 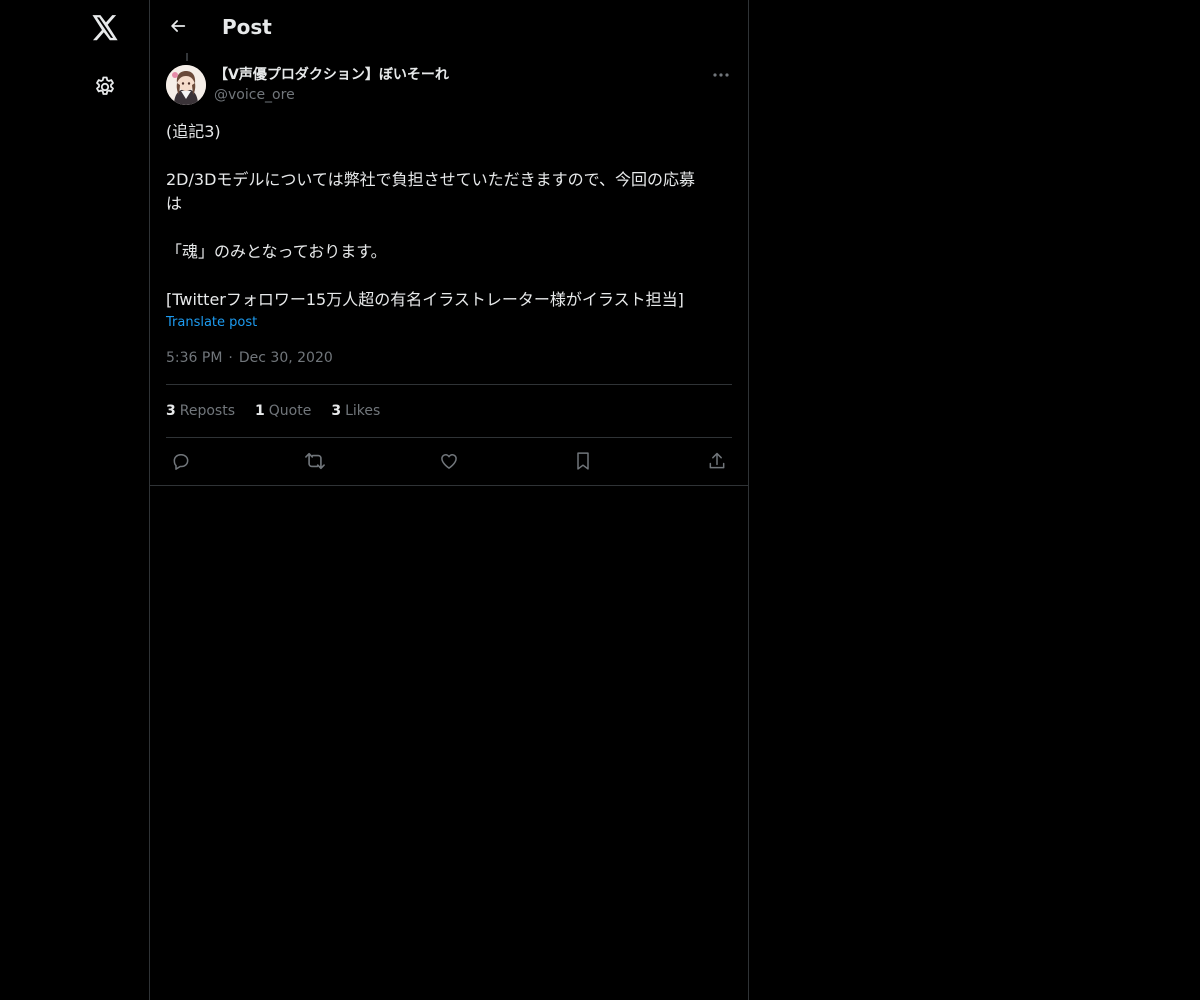 I want to click on heart-icon, so click(x=449, y=461).